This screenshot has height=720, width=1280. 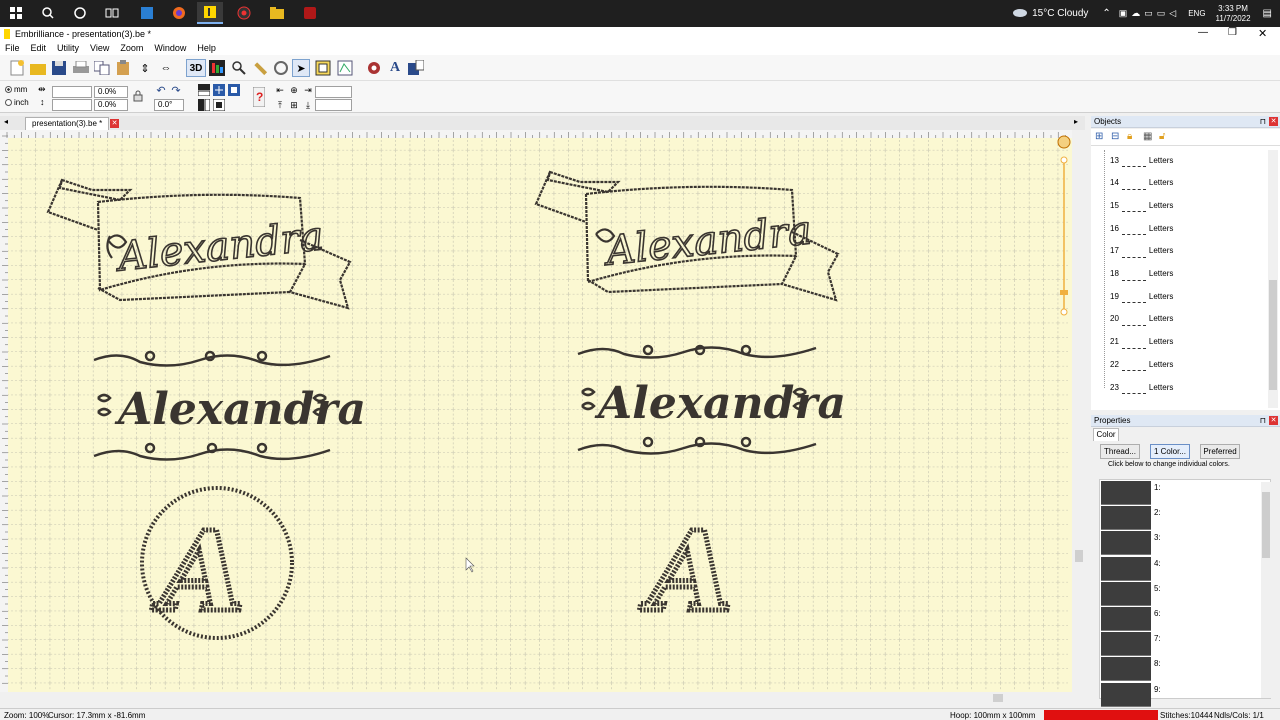 What do you see at coordinates (48, 13) in the screenshot?
I see `search-icon` at bounding box center [48, 13].